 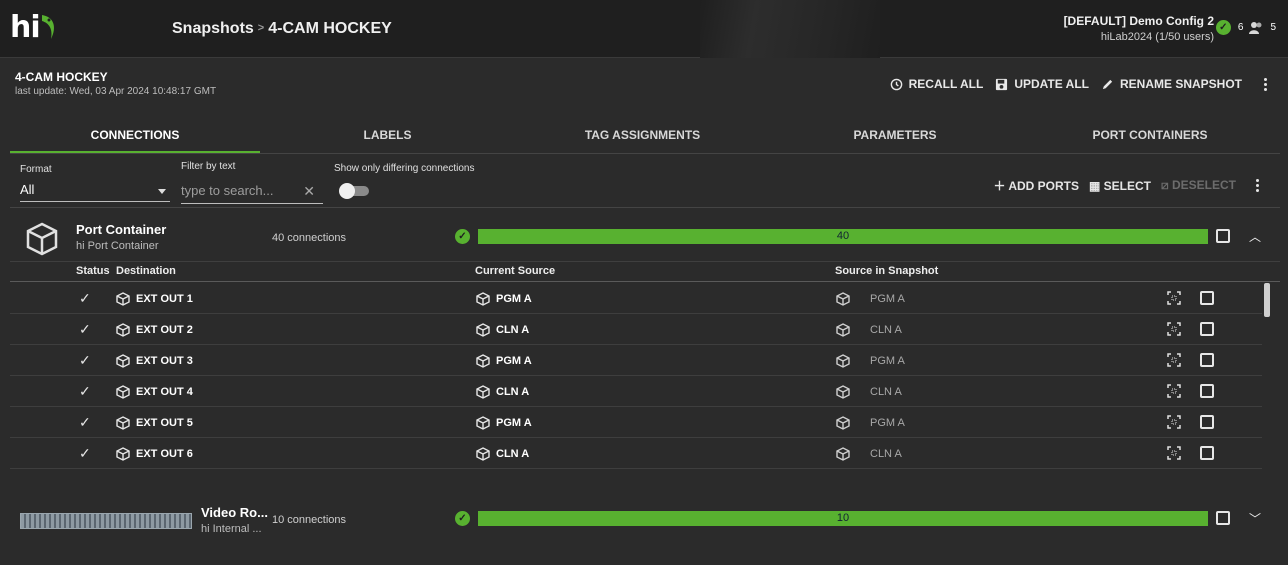 What do you see at coordinates (93, 271) in the screenshot?
I see `header-status: Status` at bounding box center [93, 271].